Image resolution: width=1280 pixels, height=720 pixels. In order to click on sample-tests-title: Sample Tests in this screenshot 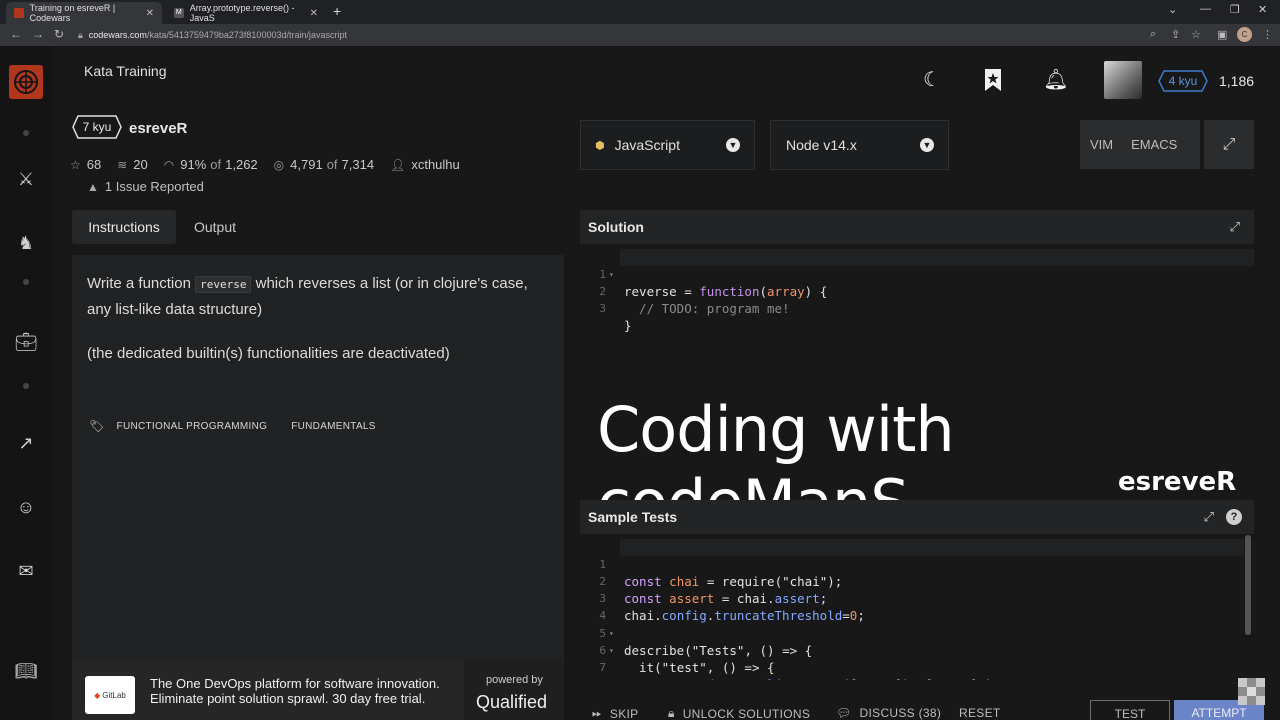, I will do `click(633, 517)`.